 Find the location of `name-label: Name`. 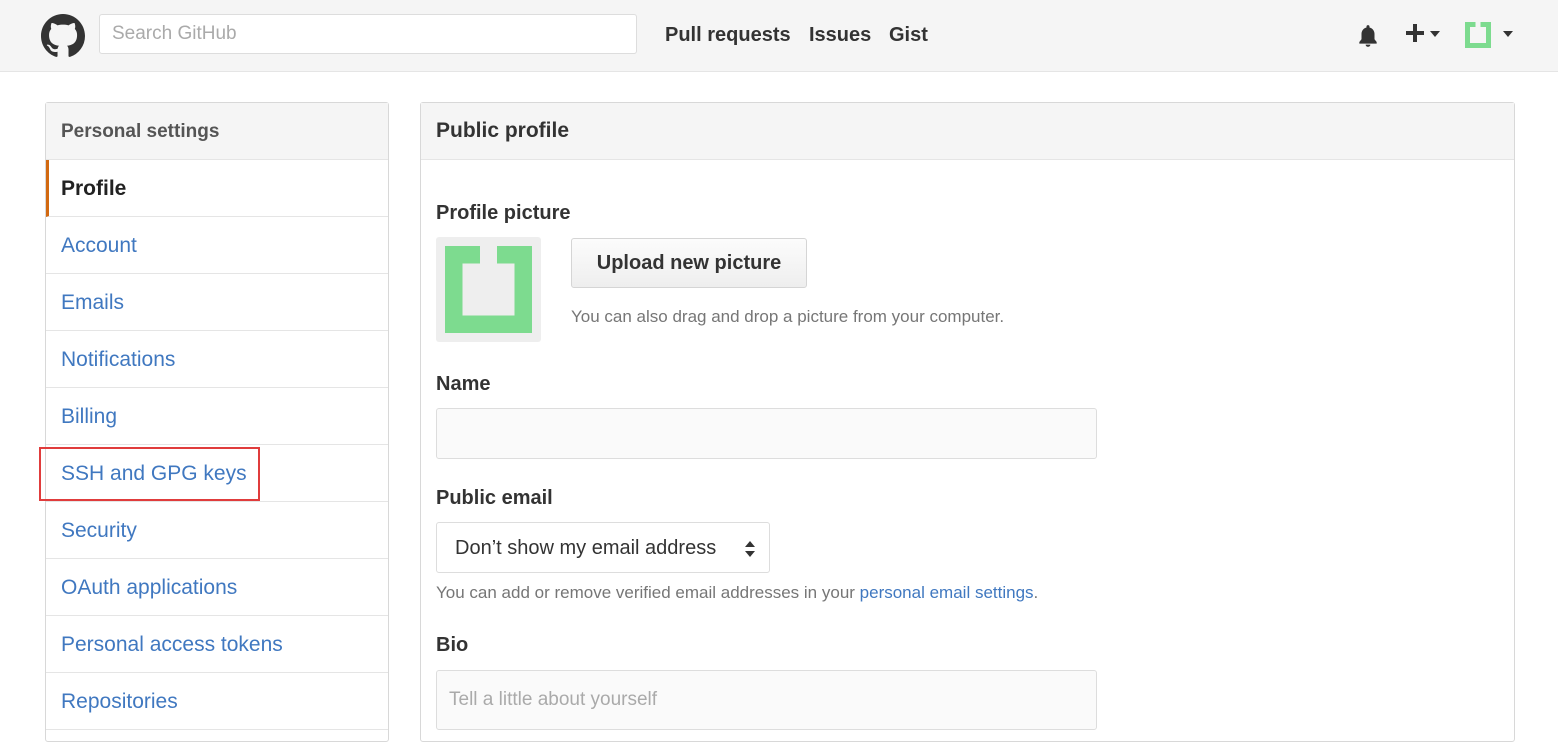

name-label: Name is located at coordinates (463, 384).